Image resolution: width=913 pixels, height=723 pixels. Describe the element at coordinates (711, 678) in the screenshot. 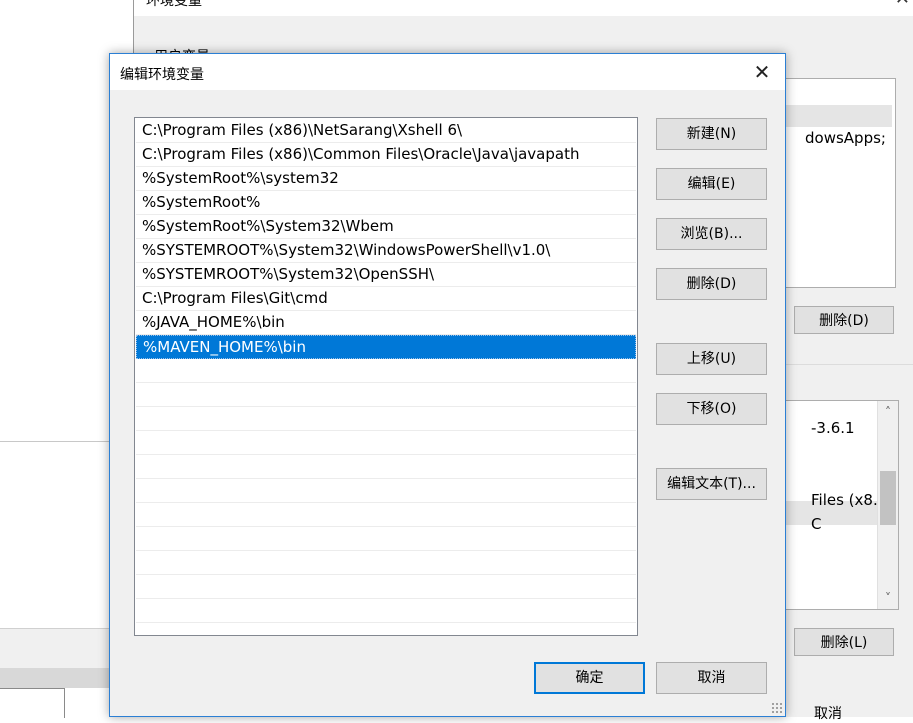

I see `cancel-button: 取消` at that location.